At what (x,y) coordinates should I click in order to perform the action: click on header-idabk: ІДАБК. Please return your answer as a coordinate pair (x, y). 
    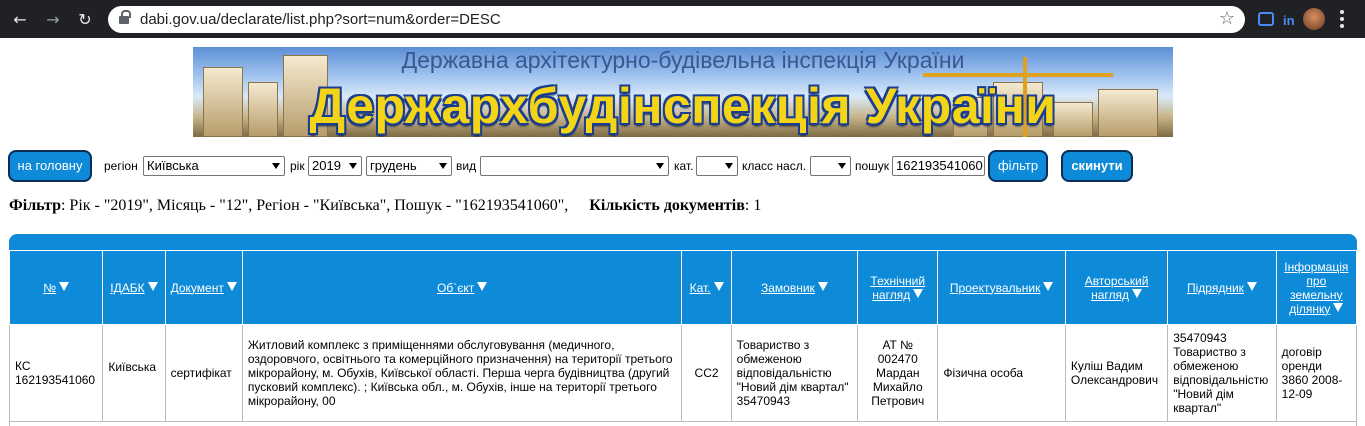
    Looking at the image, I should click on (134, 287).